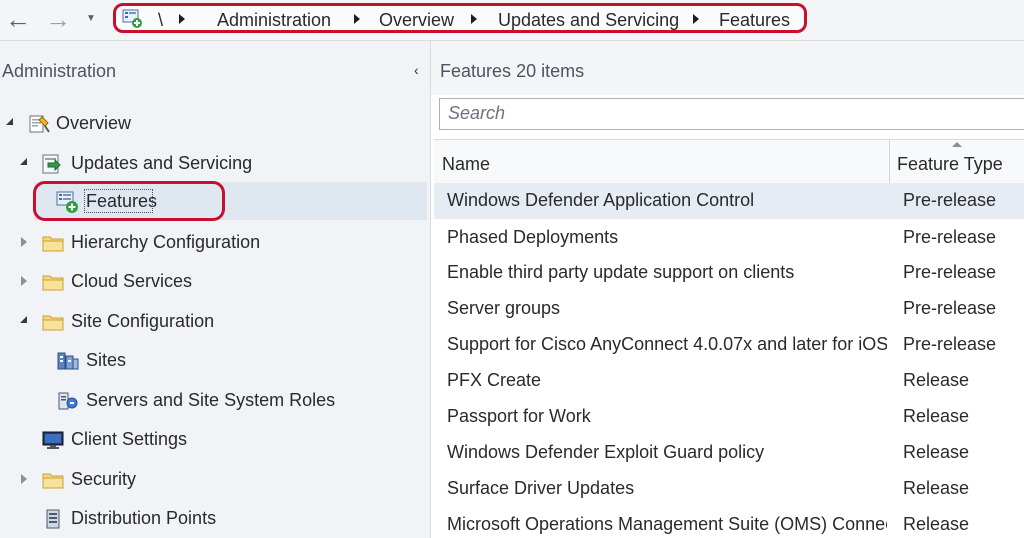 This screenshot has width=1024, height=538. What do you see at coordinates (143, 518) in the screenshot?
I see `tree-item-label: Distribution Points` at bounding box center [143, 518].